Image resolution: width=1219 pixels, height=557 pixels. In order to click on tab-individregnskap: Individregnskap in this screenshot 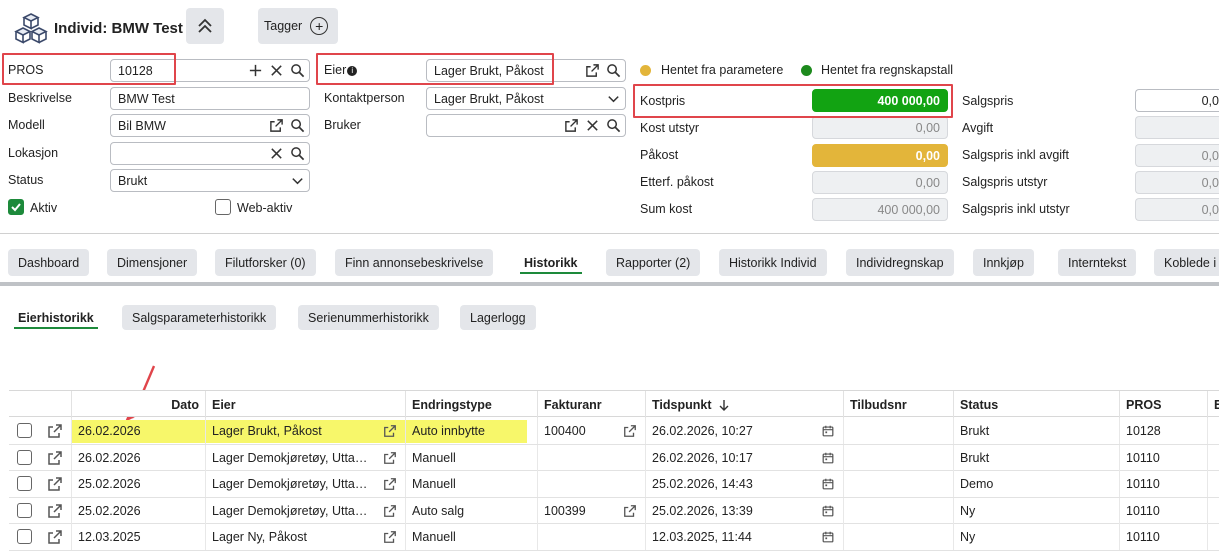, I will do `click(900, 262)`.